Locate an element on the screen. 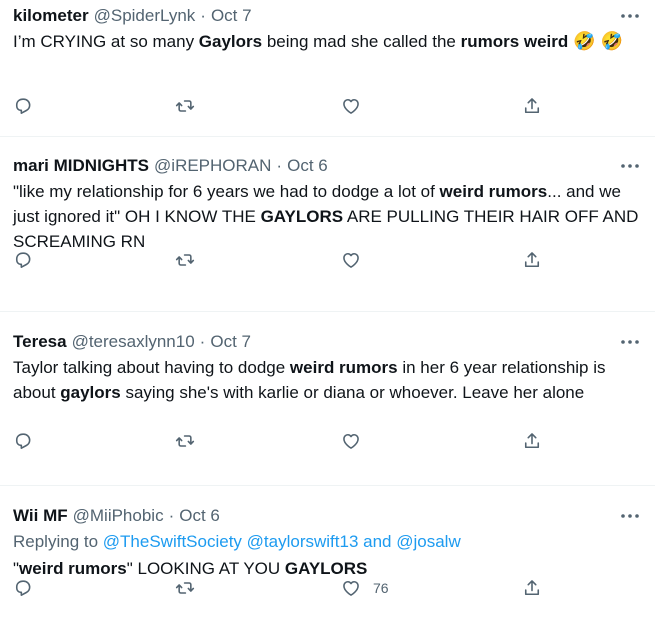 The image size is (655, 632). tweet-header: mari MIDNIGHTS @iREPHORAN · Oct 6 is located at coordinates (328, 166).